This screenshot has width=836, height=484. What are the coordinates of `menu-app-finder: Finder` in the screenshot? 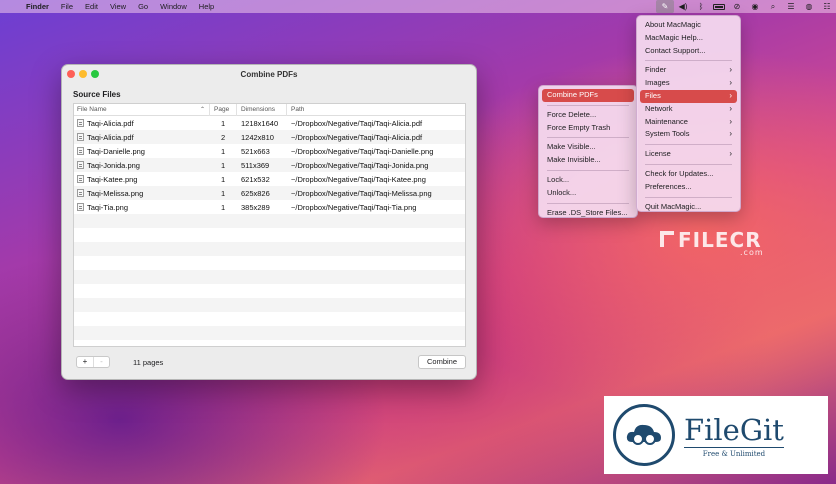 It's located at (37, 6).